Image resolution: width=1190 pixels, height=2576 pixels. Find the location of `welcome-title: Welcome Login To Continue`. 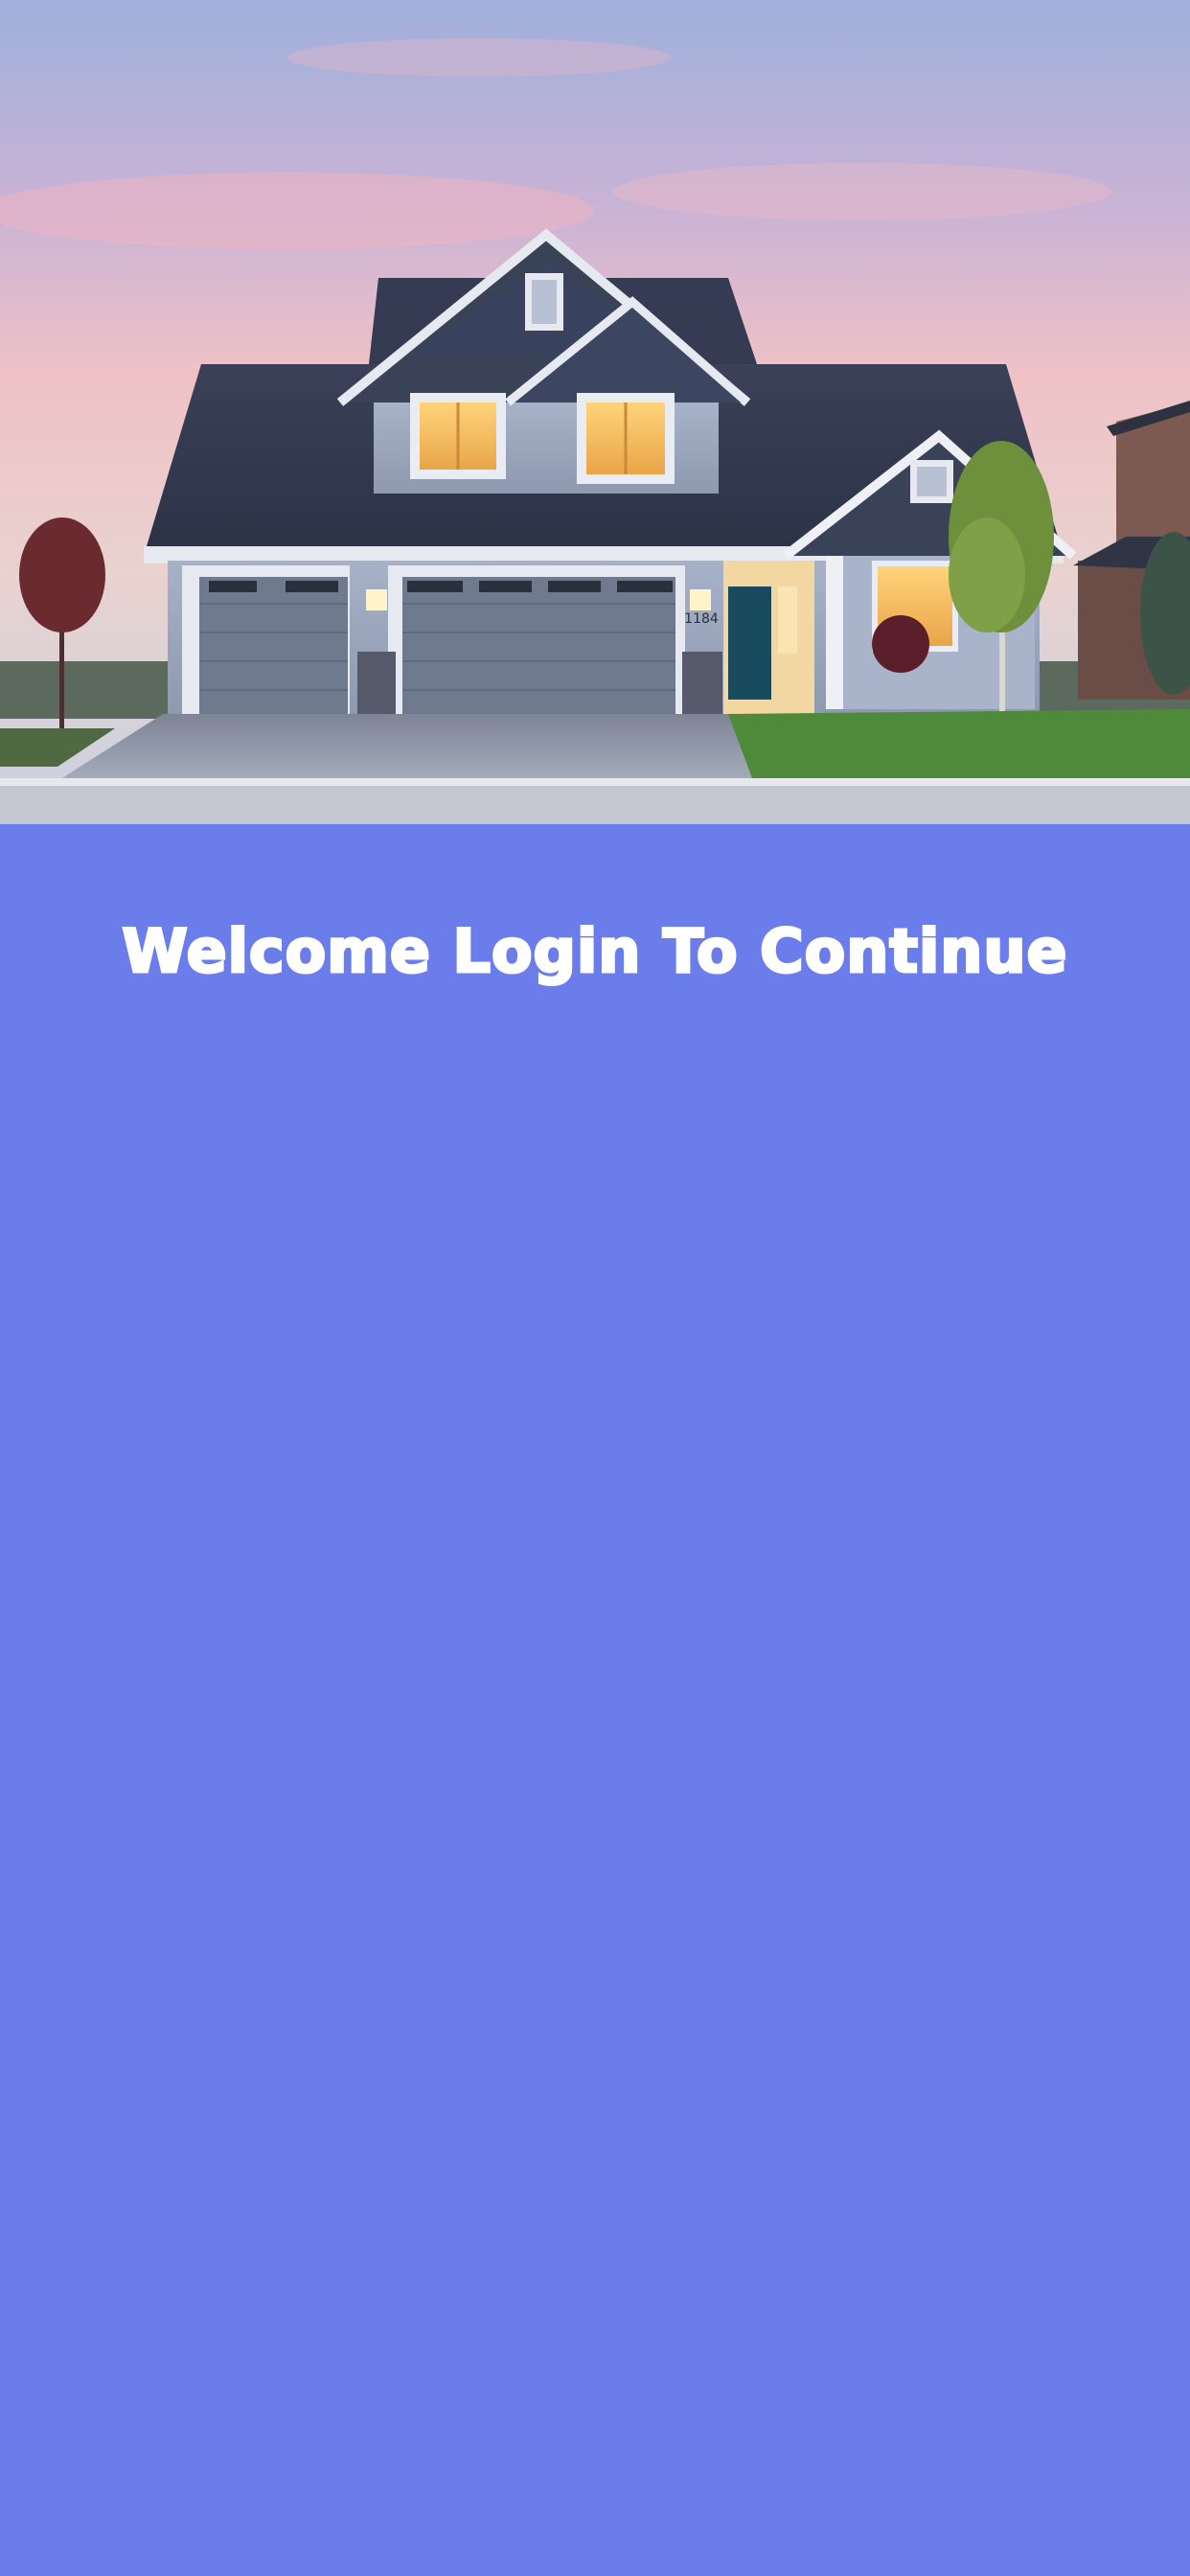

welcome-title: Welcome Login To Continue is located at coordinates (594, 951).